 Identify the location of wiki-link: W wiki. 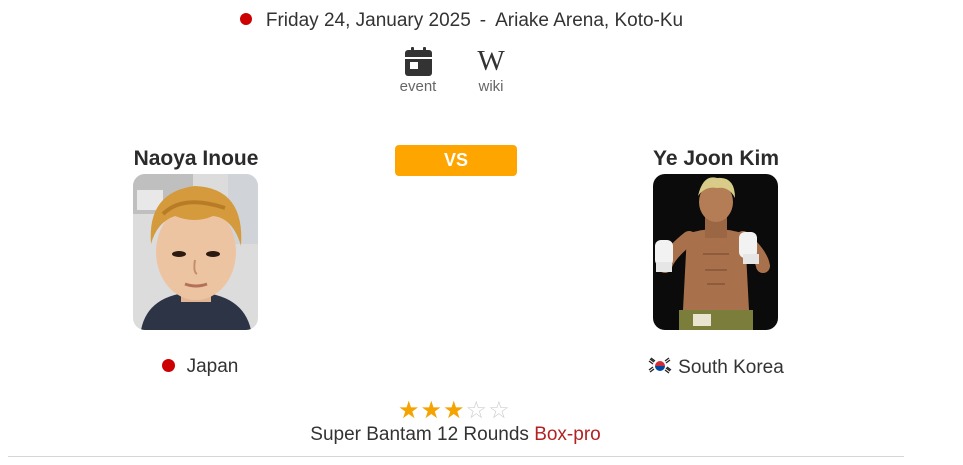
(491, 70).